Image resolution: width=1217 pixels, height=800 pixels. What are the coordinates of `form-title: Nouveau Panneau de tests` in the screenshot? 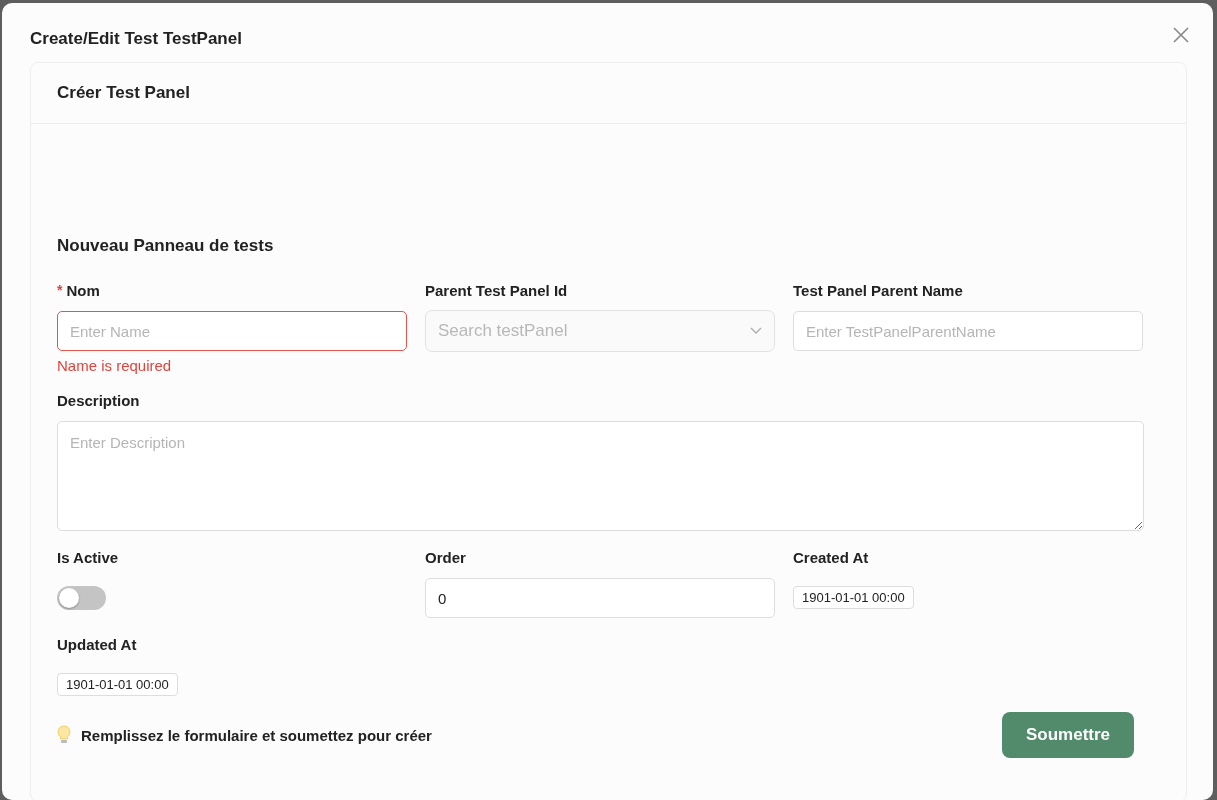 It's located at (166, 246).